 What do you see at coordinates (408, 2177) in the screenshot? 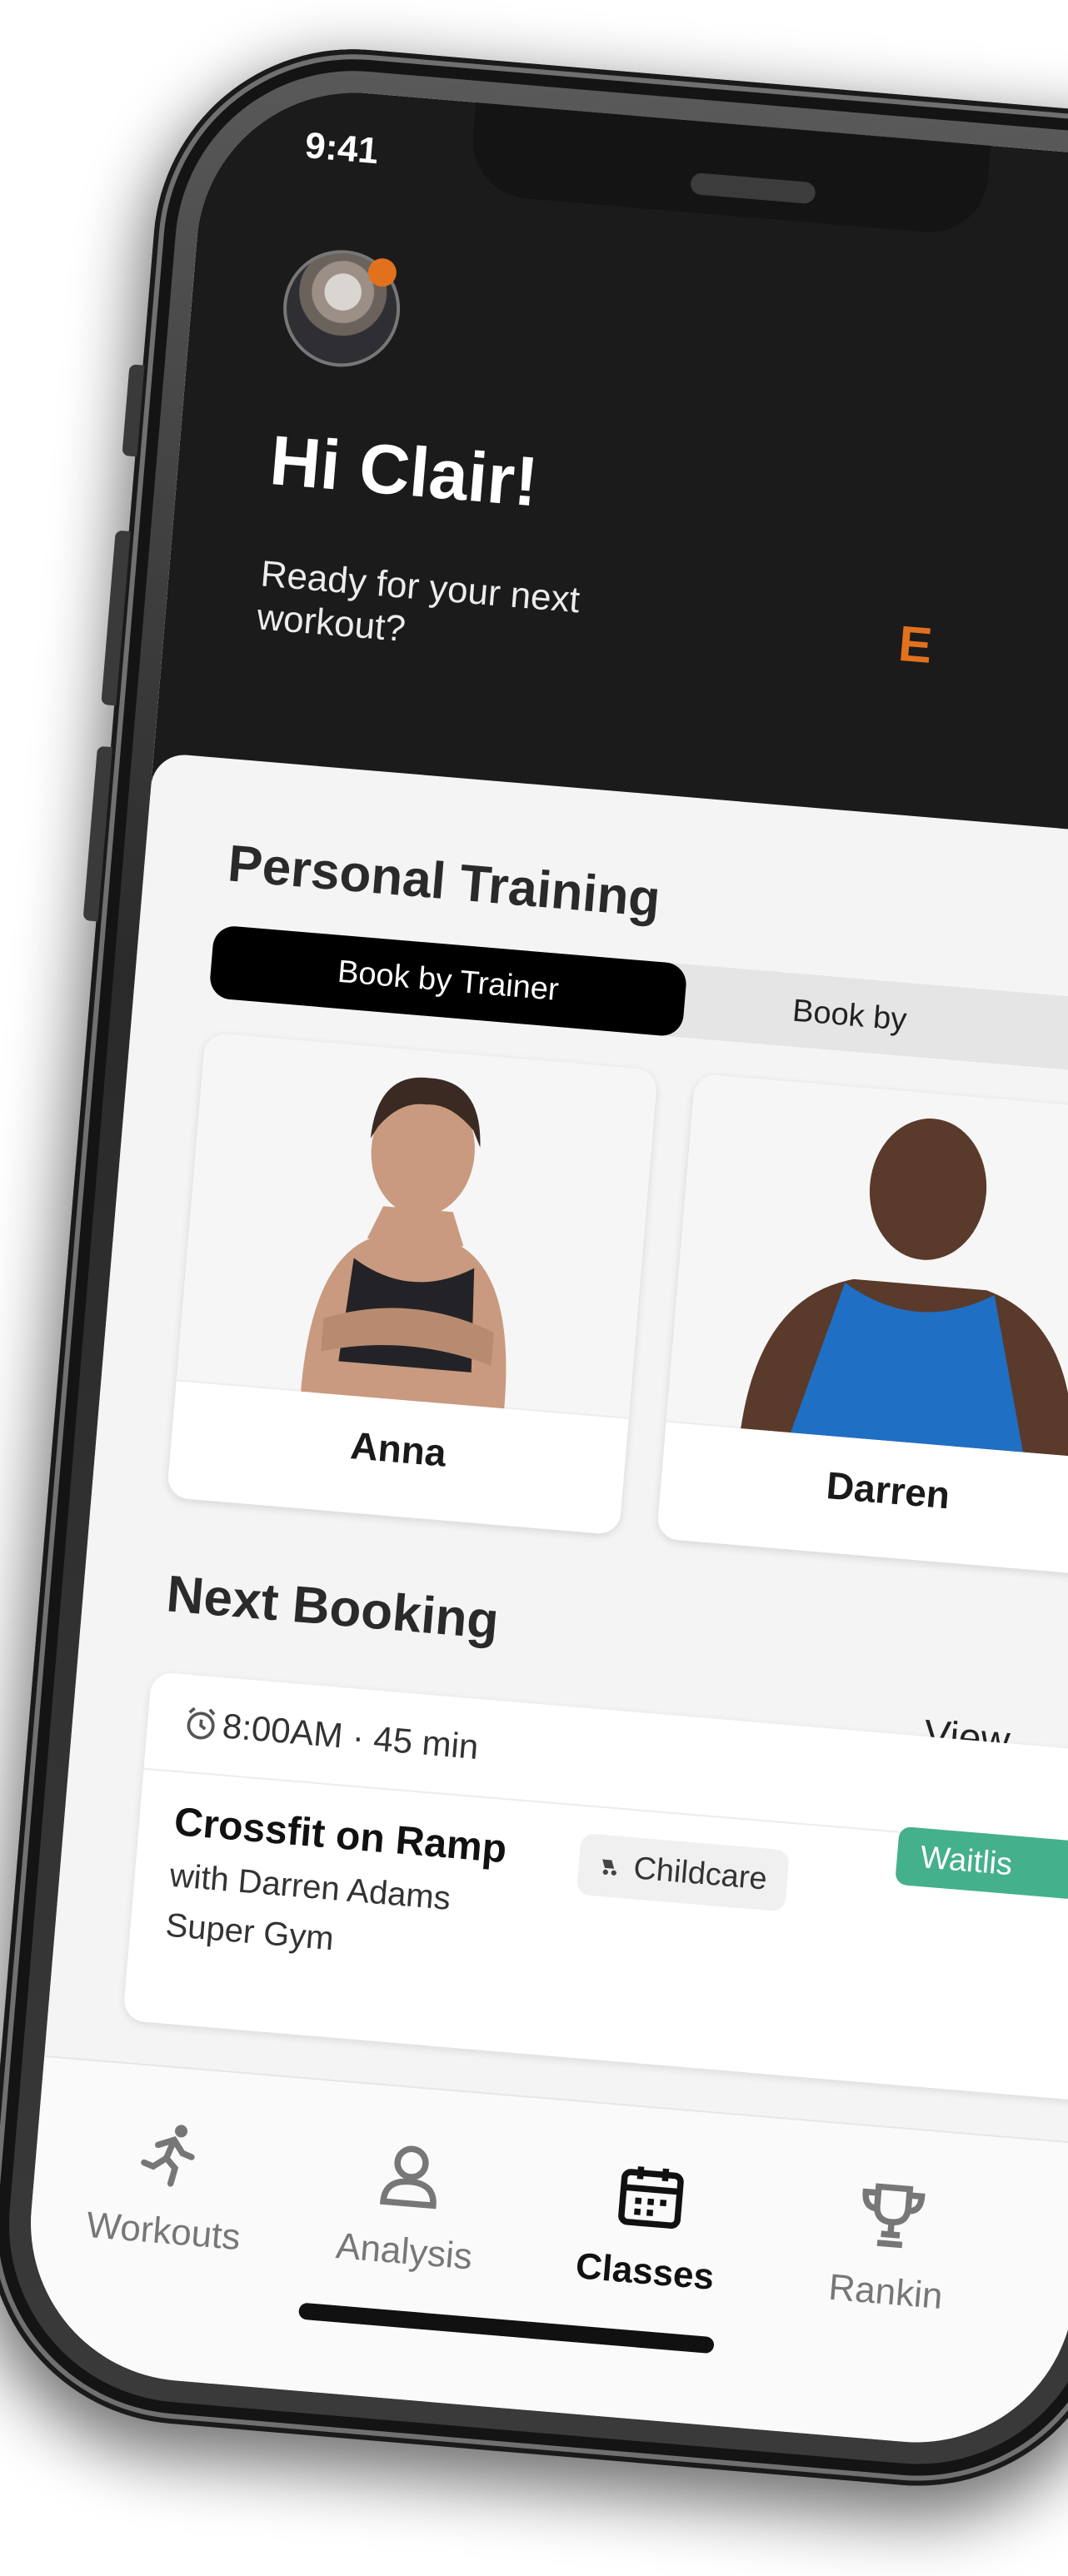
I see `person-icon` at bounding box center [408, 2177].